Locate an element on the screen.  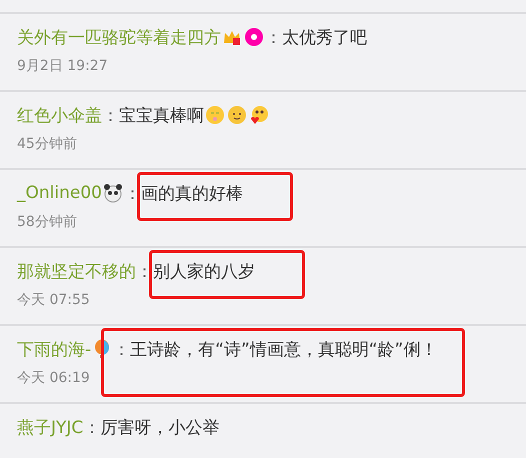
username: _Online00 is located at coordinates (59, 193).